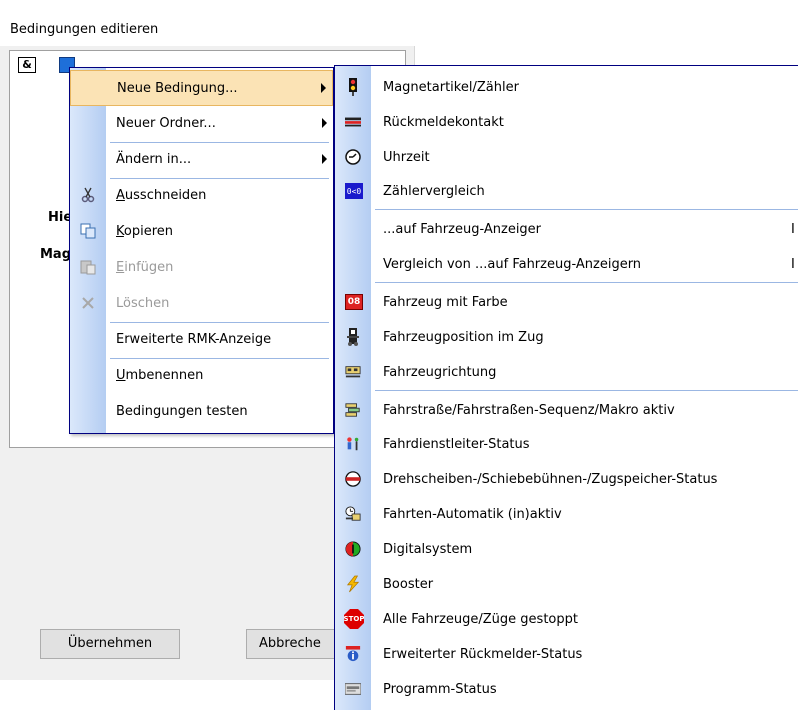  I want to click on counter-compare-icon: 0<0, so click(354, 191).